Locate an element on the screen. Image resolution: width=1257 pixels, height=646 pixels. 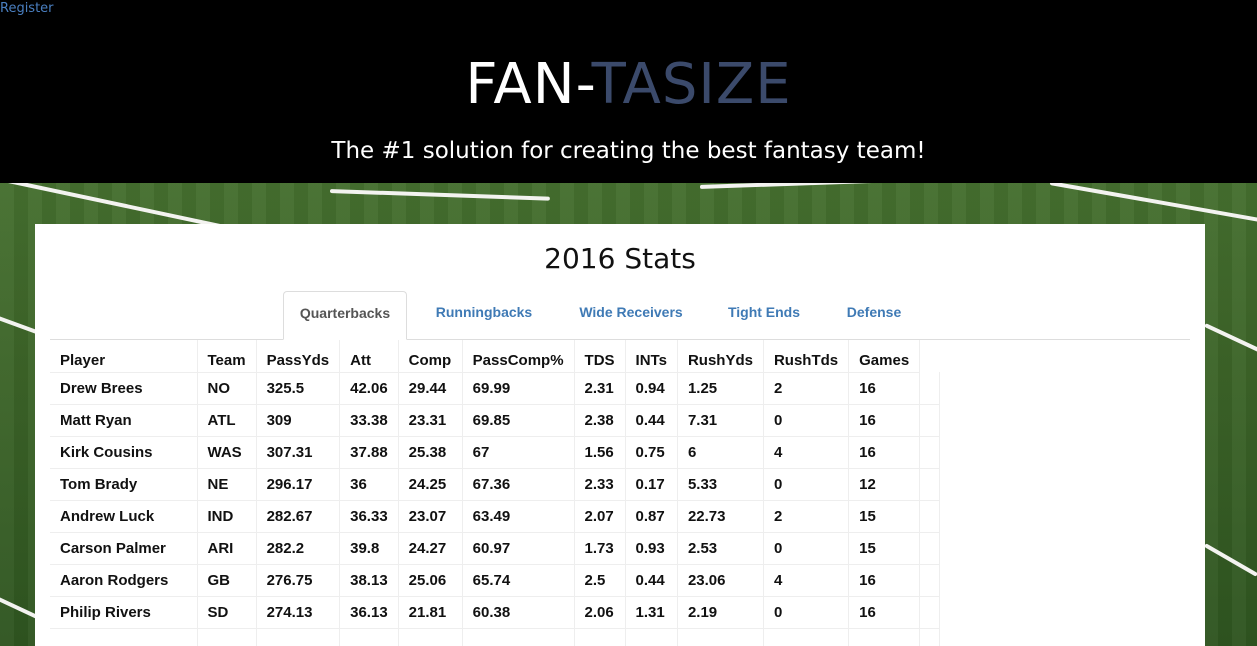
cell-ints: 0.17 is located at coordinates (651, 484).